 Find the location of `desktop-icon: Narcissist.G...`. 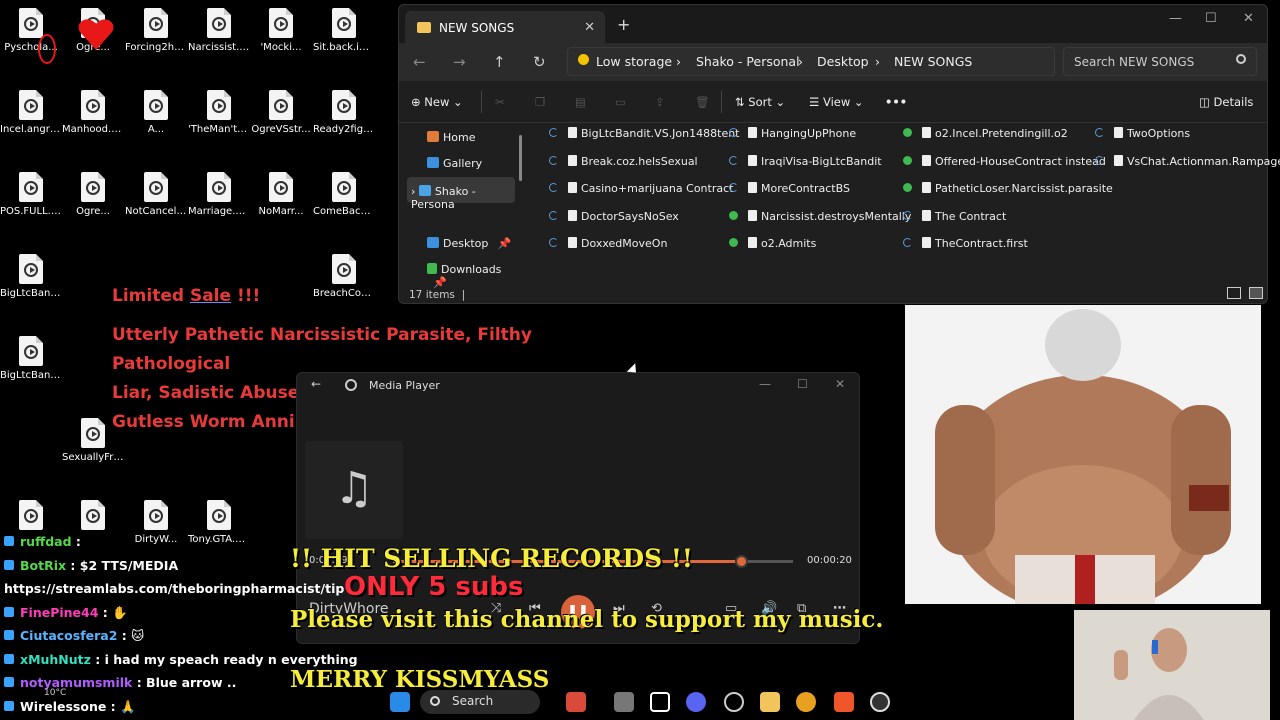

desktop-icon: Narcissist.G... is located at coordinates (219, 30).